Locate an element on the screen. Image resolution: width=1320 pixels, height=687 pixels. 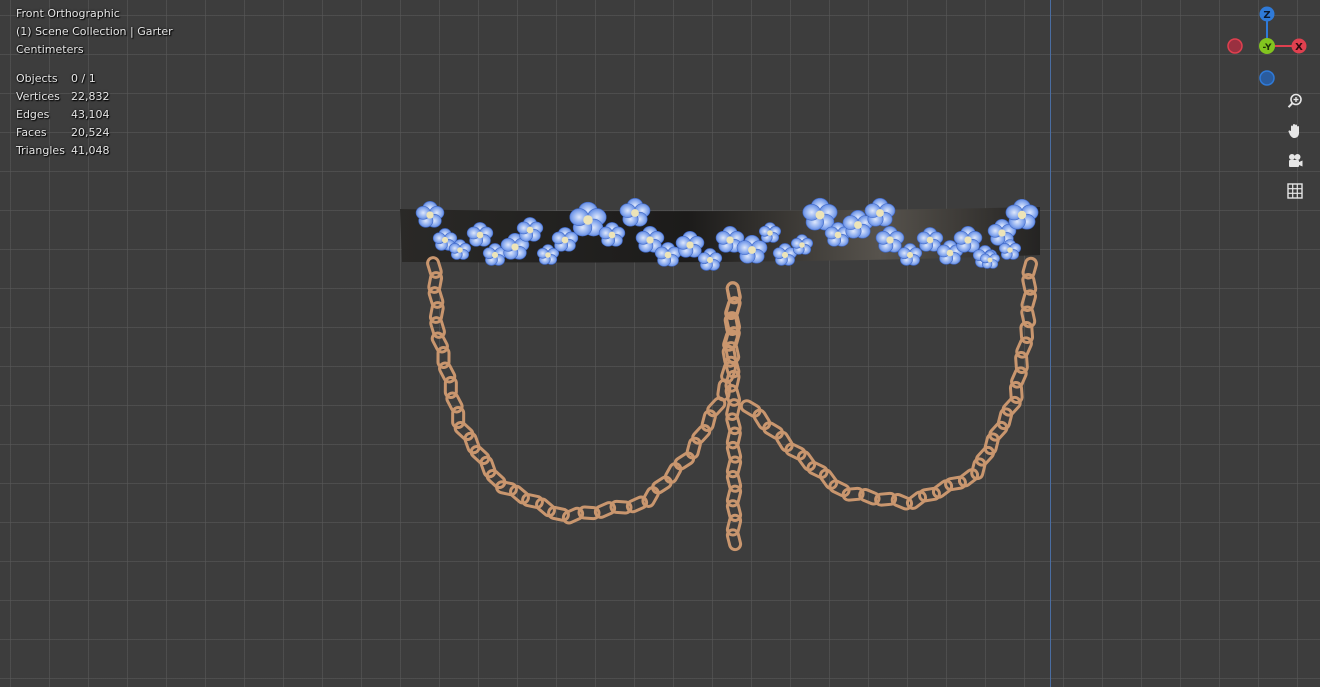
stats-label: Vertices is located at coordinates (38, 96).